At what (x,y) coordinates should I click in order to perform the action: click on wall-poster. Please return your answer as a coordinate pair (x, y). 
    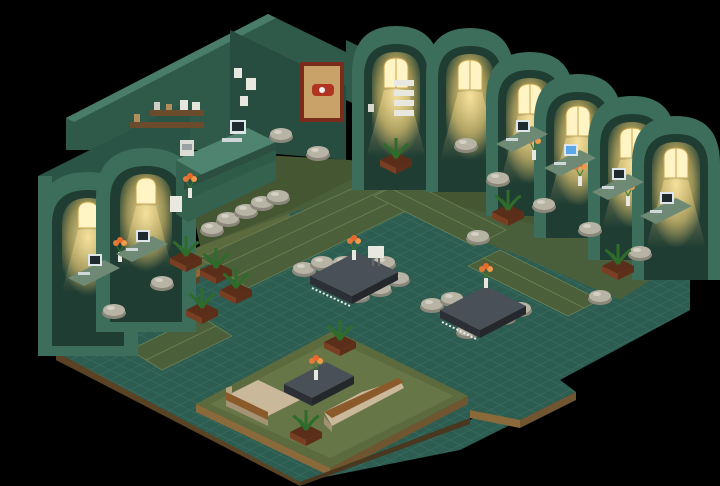
    Looking at the image, I should click on (322, 92).